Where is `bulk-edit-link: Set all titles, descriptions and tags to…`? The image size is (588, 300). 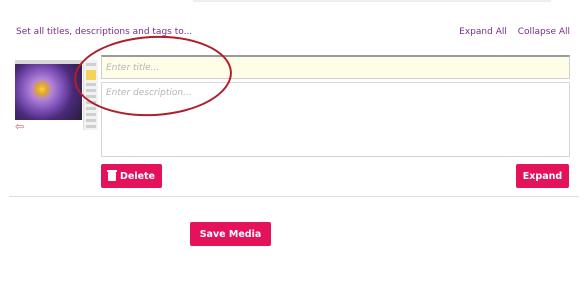 bulk-edit-link: Set all titles, descriptions and tags to… is located at coordinates (104, 32).